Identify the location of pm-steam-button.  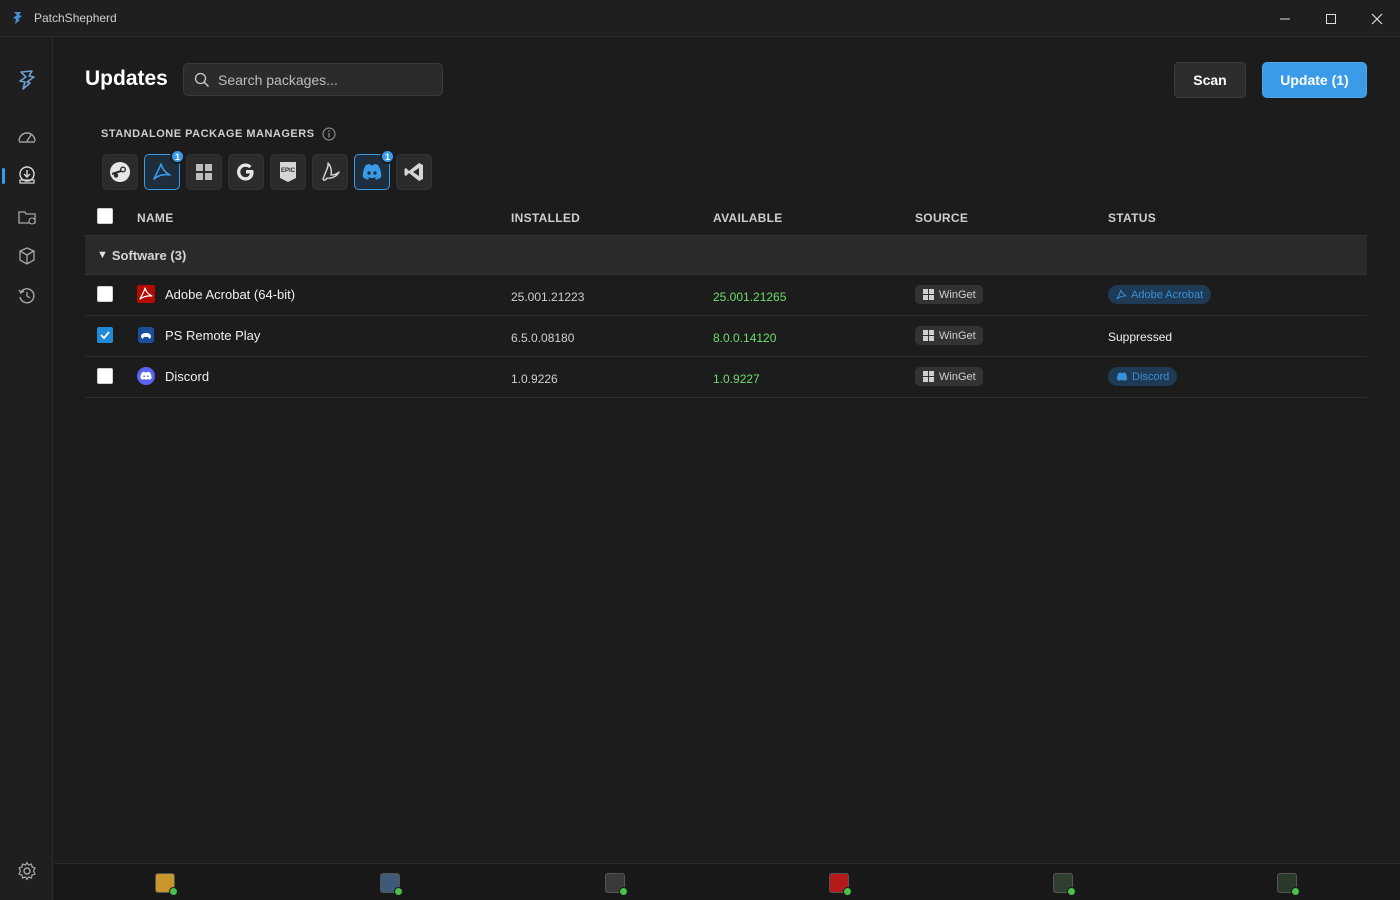
(120, 172).